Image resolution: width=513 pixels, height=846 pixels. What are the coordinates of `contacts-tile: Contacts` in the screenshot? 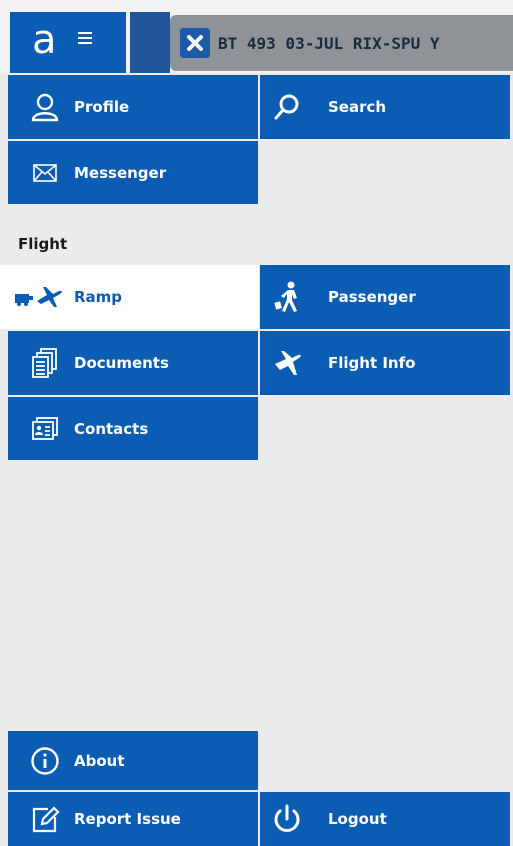 It's located at (133, 428).